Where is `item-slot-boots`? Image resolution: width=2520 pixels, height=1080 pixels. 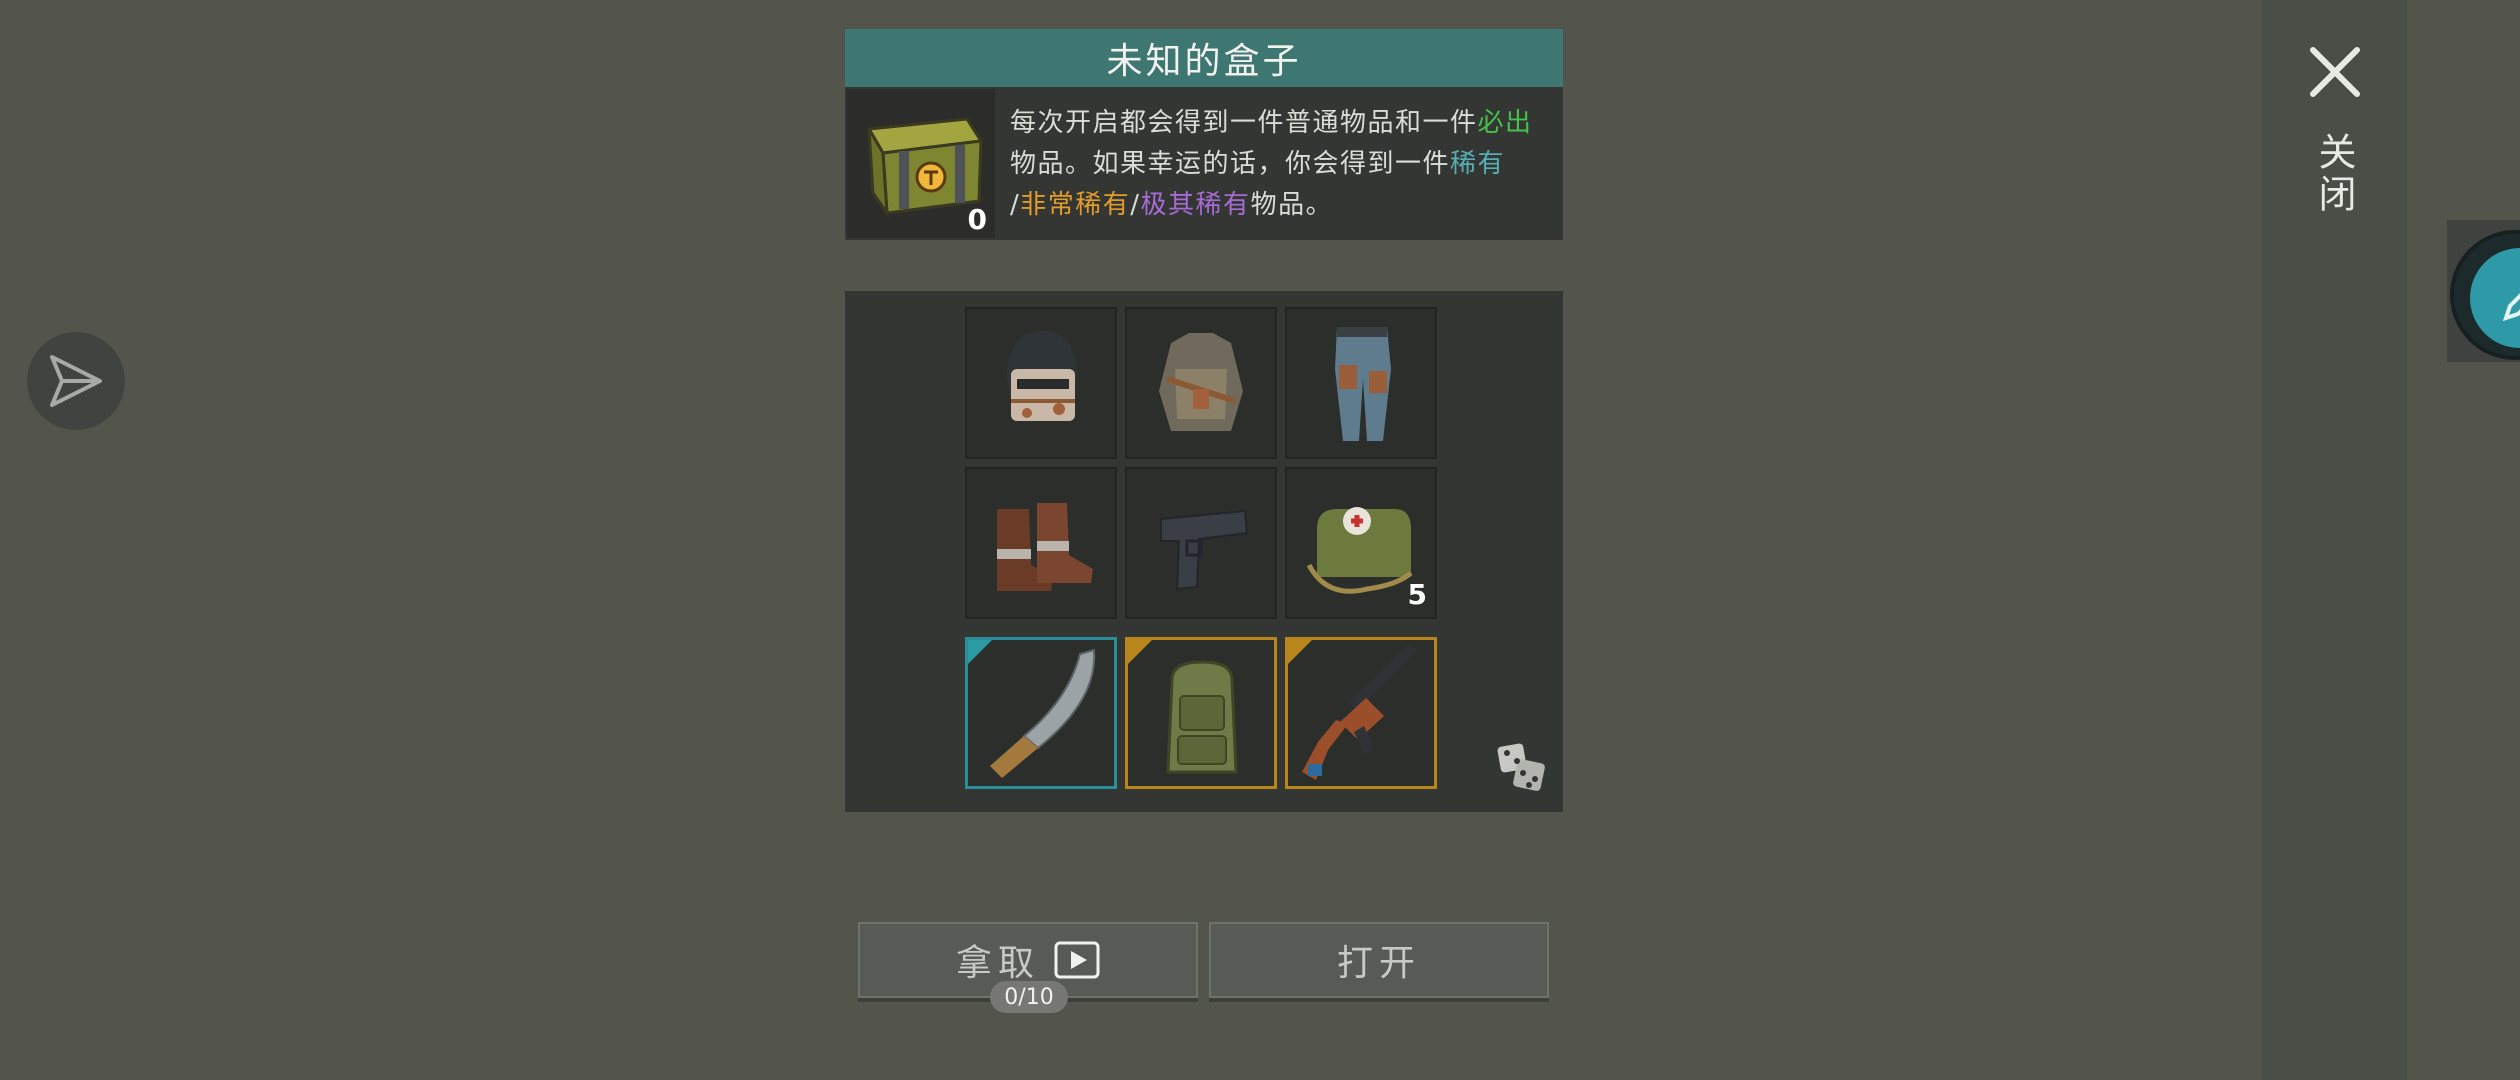
item-slot-boots is located at coordinates (1041, 543).